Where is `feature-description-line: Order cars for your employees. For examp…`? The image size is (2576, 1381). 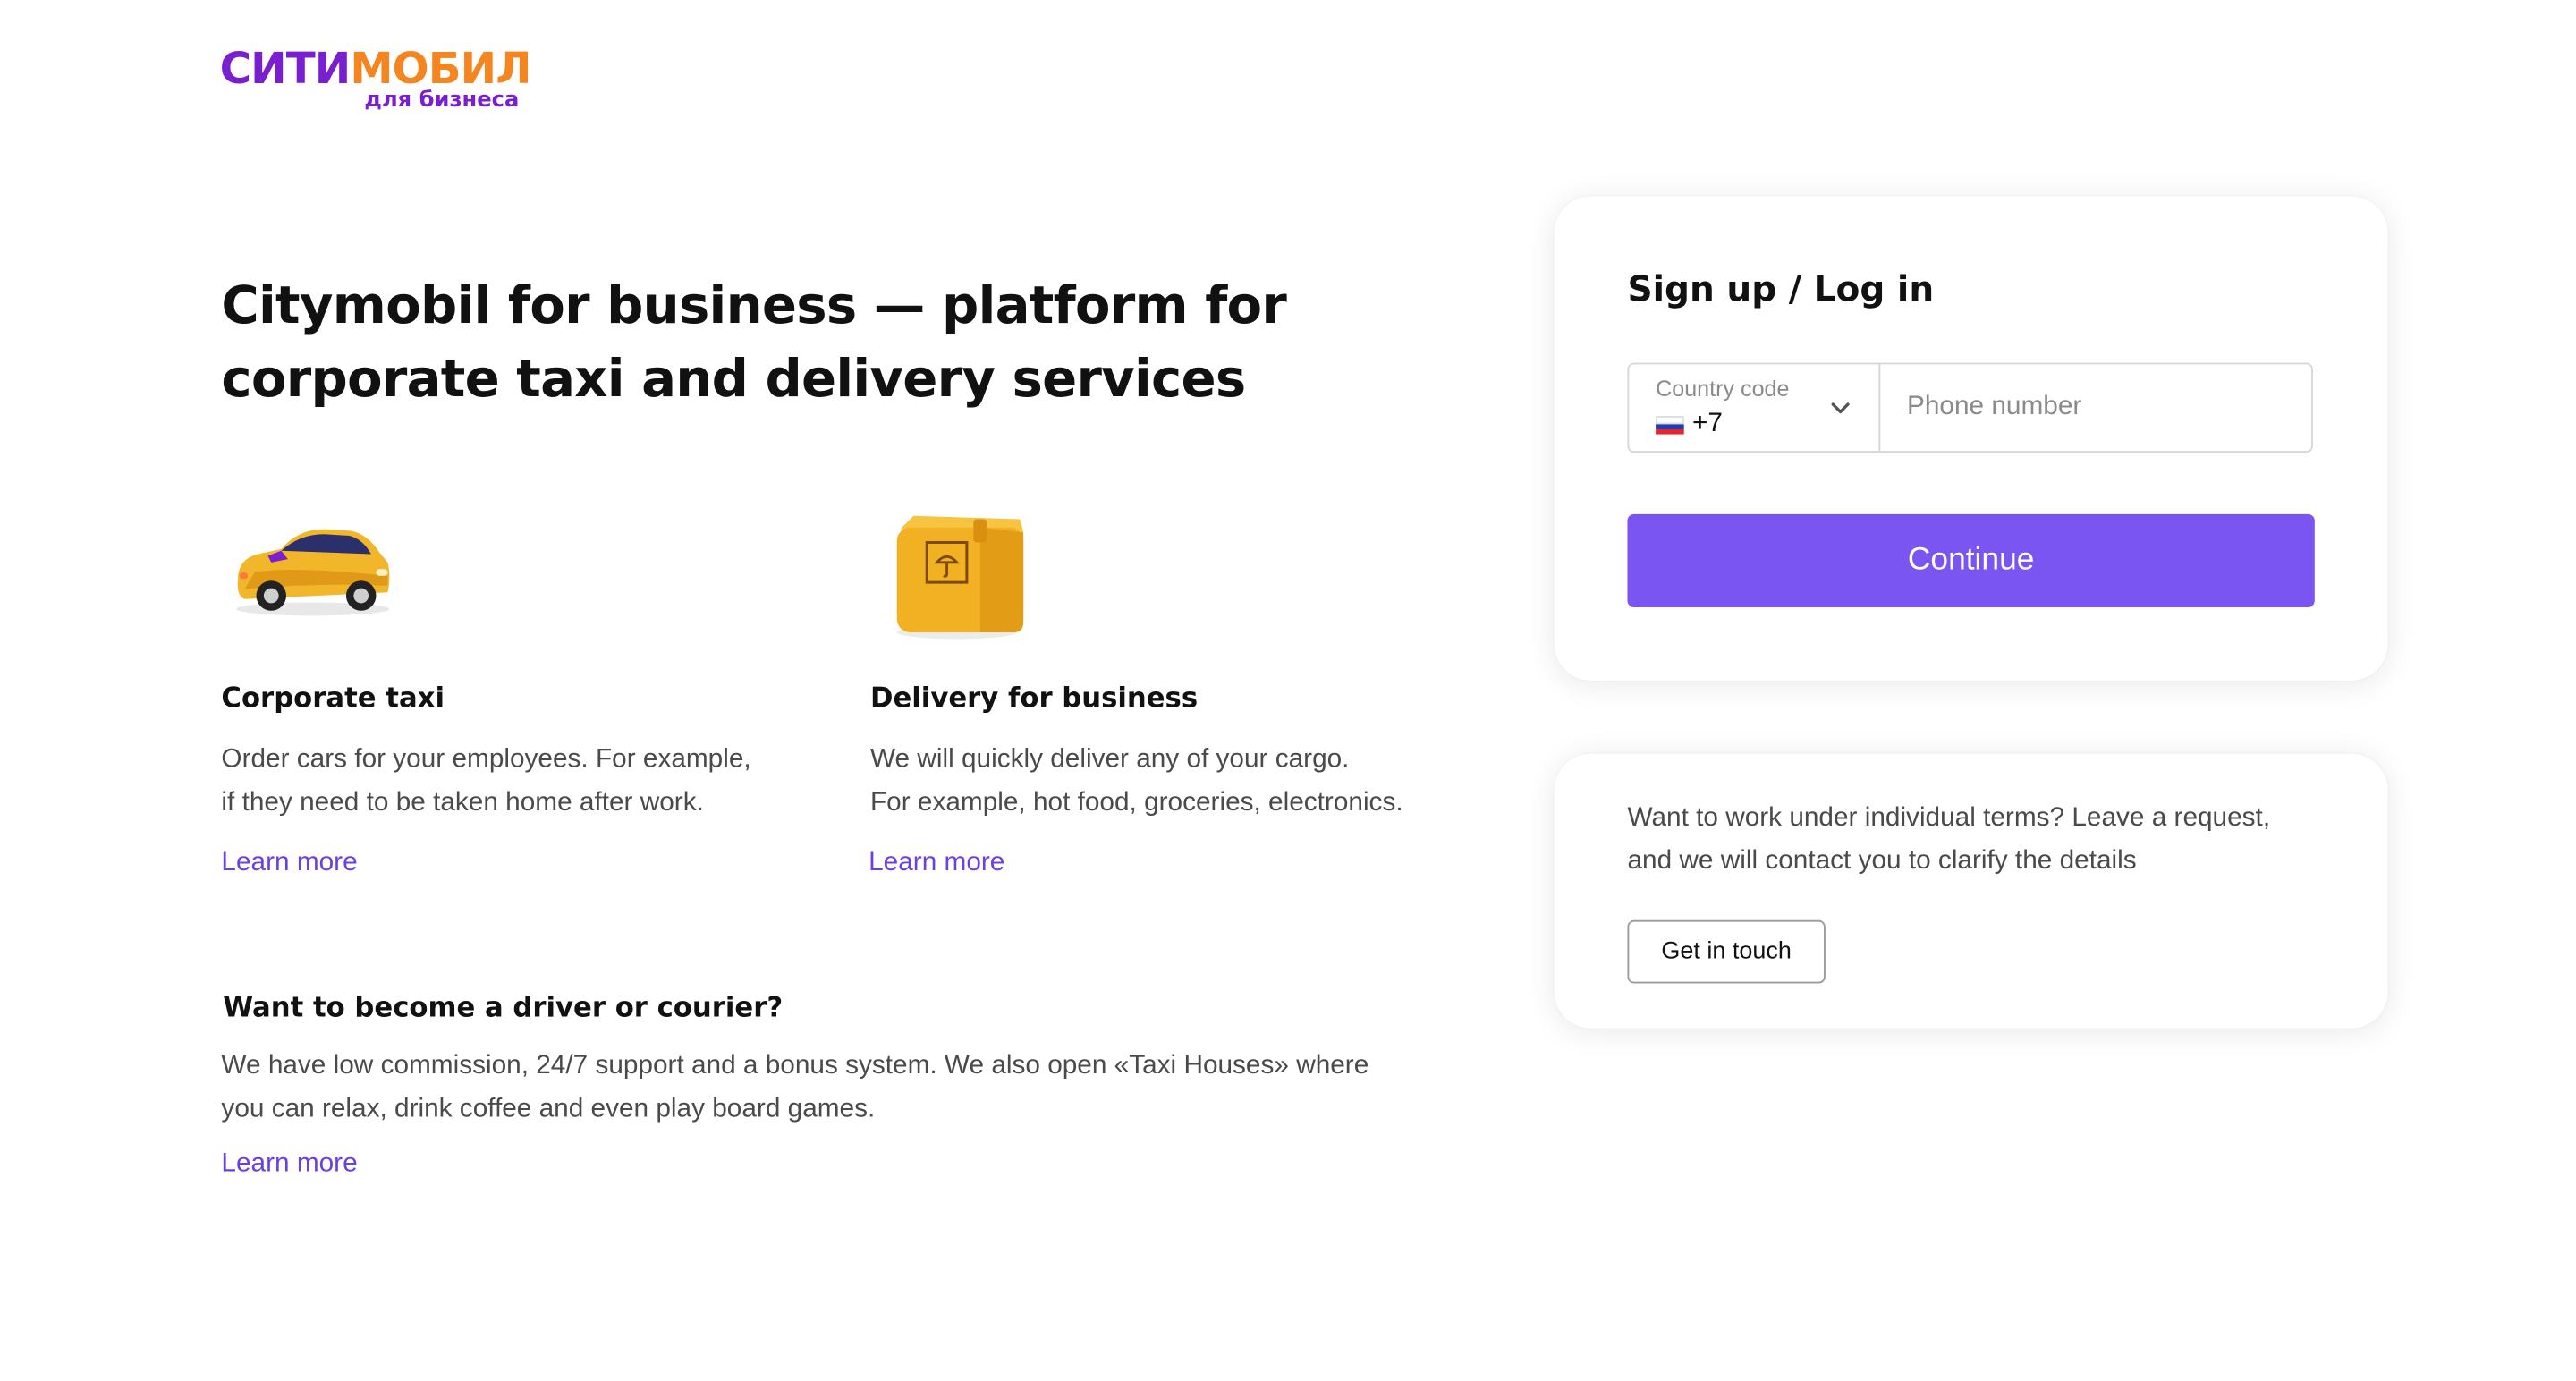 feature-description-line: Order cars for your employees. For examp… is located at coordinates (486, 760).